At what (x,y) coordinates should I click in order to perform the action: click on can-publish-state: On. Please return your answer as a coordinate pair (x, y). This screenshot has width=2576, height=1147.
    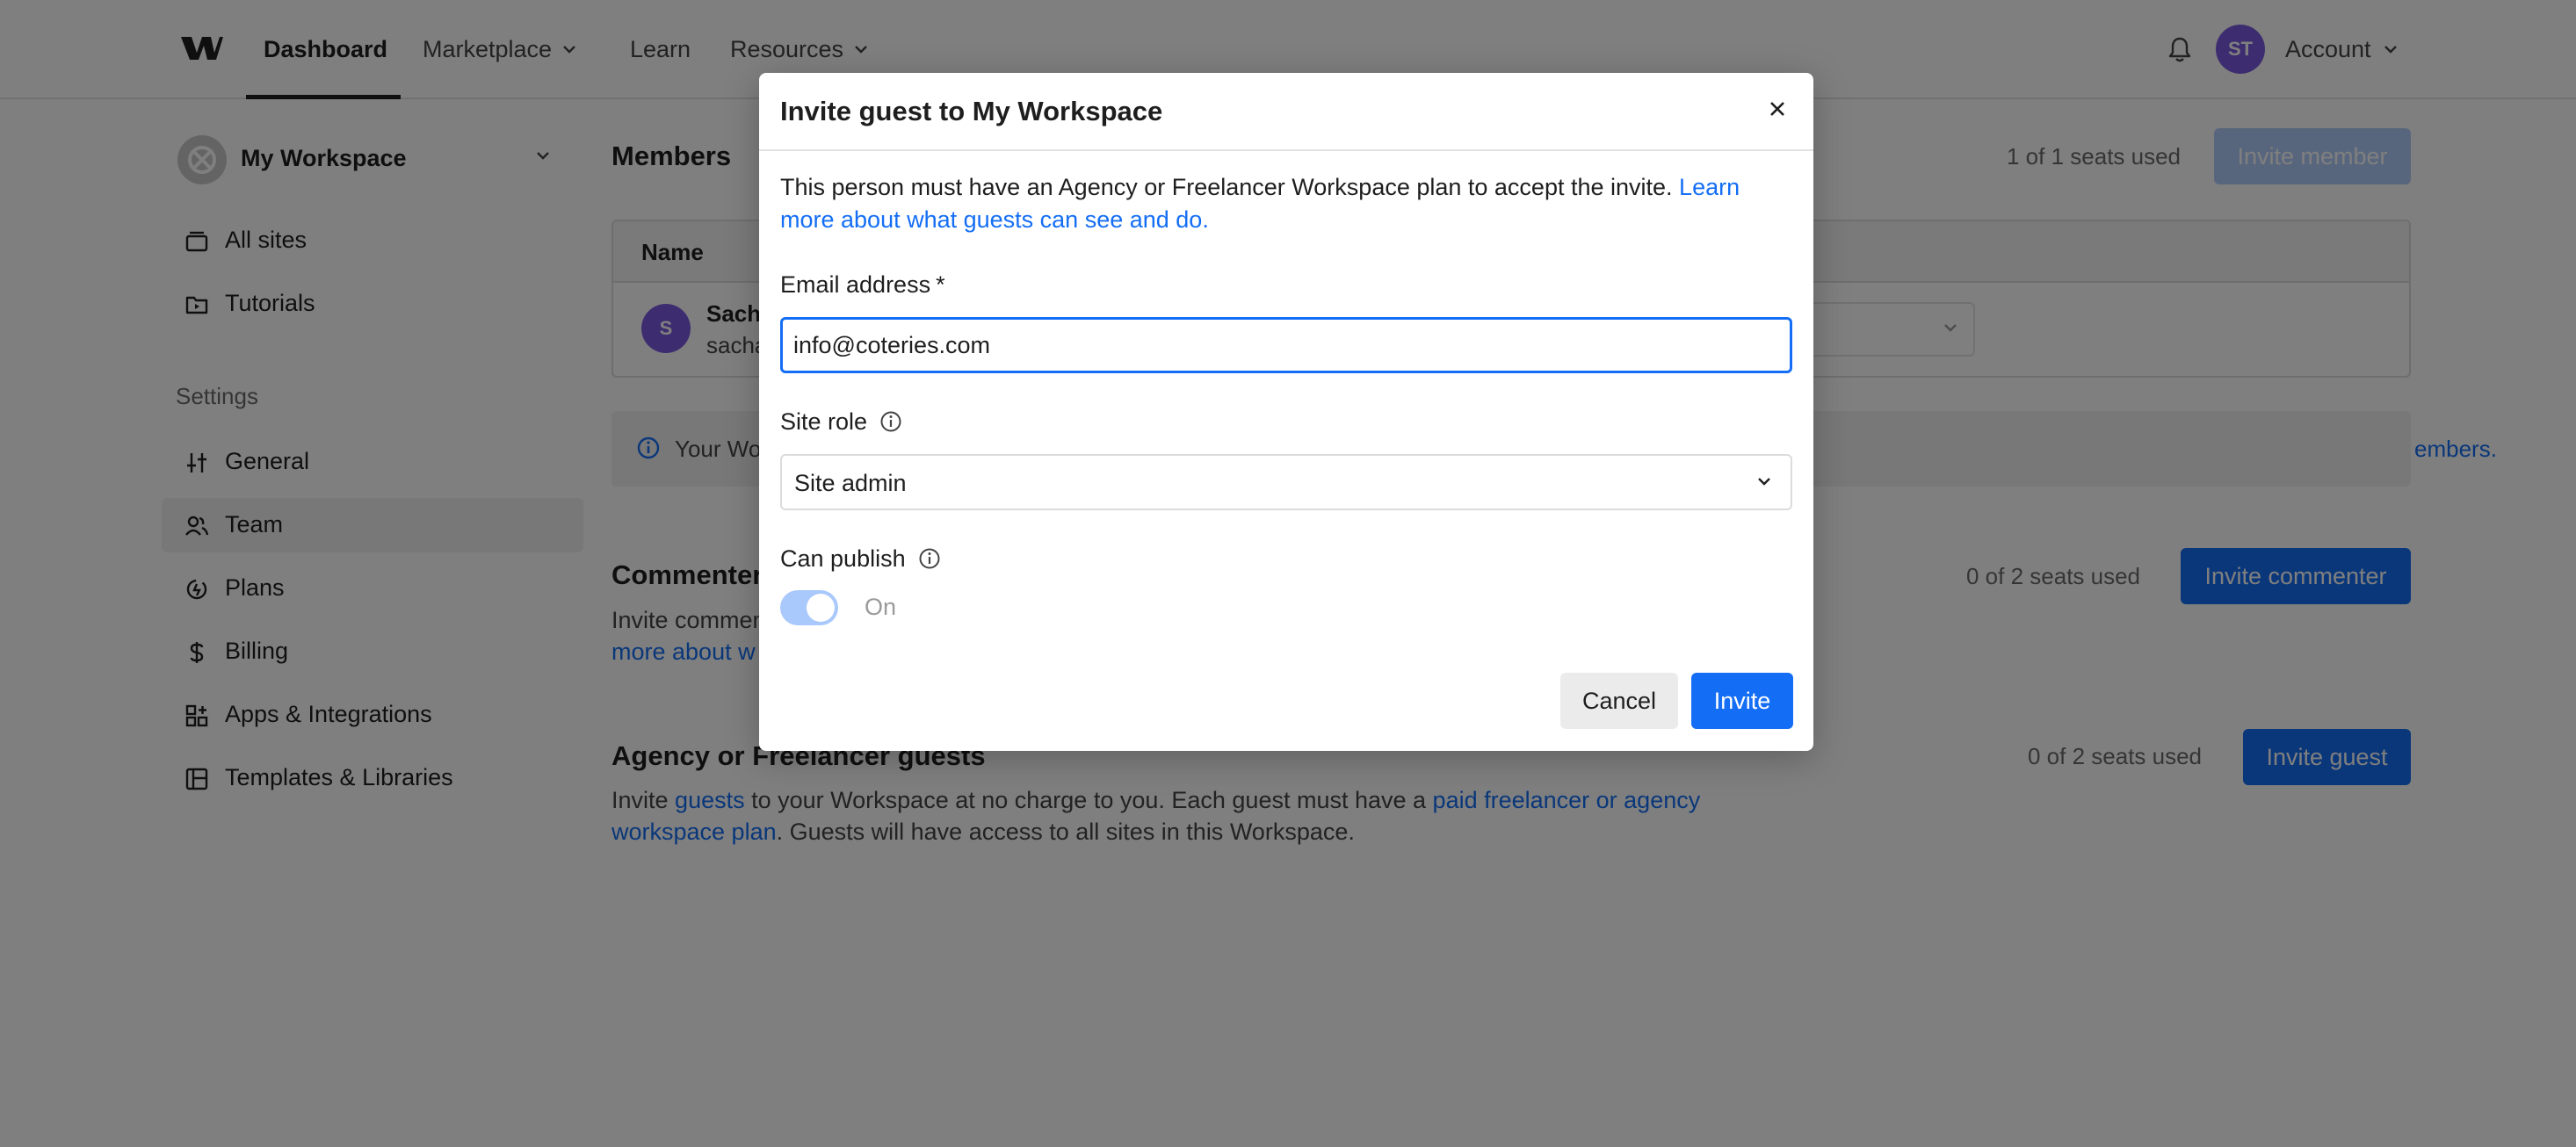
    Looking at the image, I should click on (881, 607).